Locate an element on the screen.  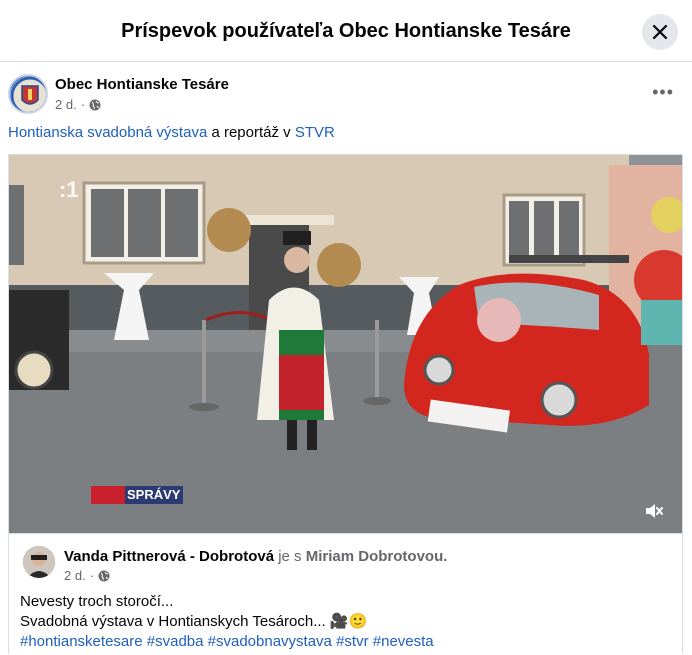
tv-channel-logo: :1 is located at coordinates (69, 189).